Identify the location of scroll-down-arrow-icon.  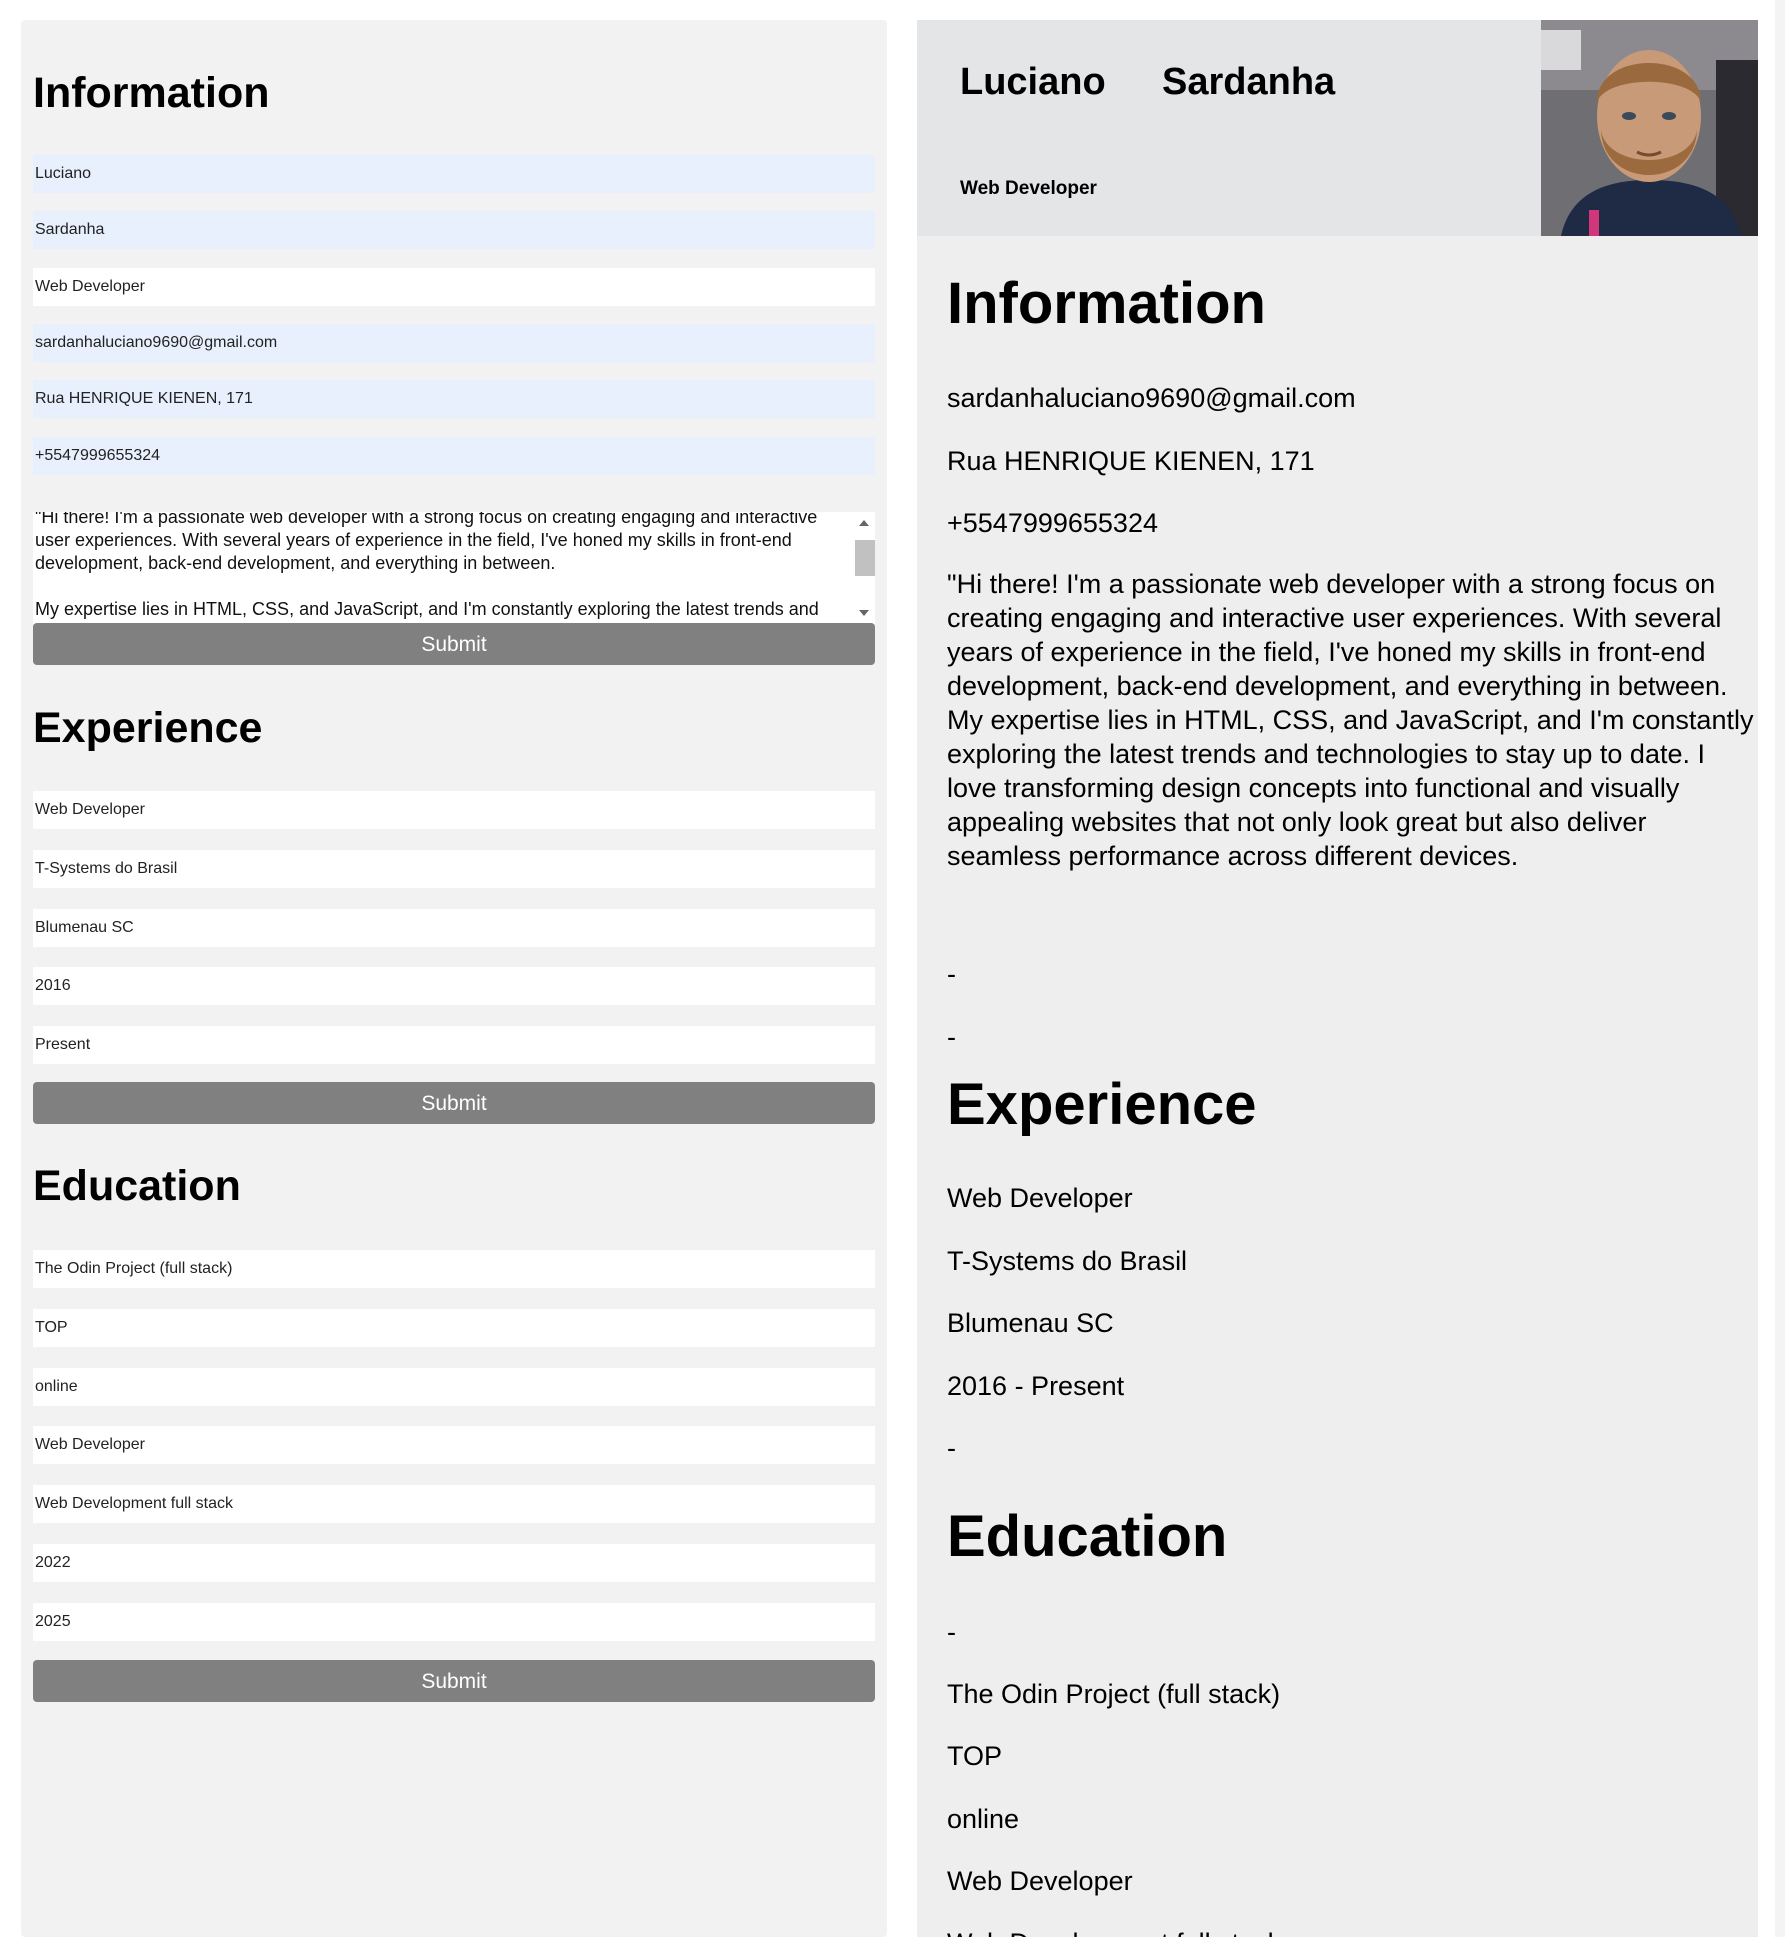
(864, 613).